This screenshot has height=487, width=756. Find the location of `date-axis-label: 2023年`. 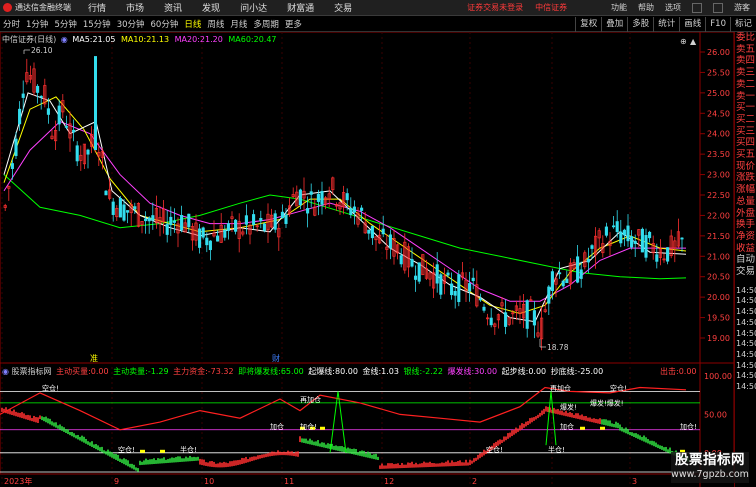

date-axis-label: 2023年 is located at coordinates (18, 481).